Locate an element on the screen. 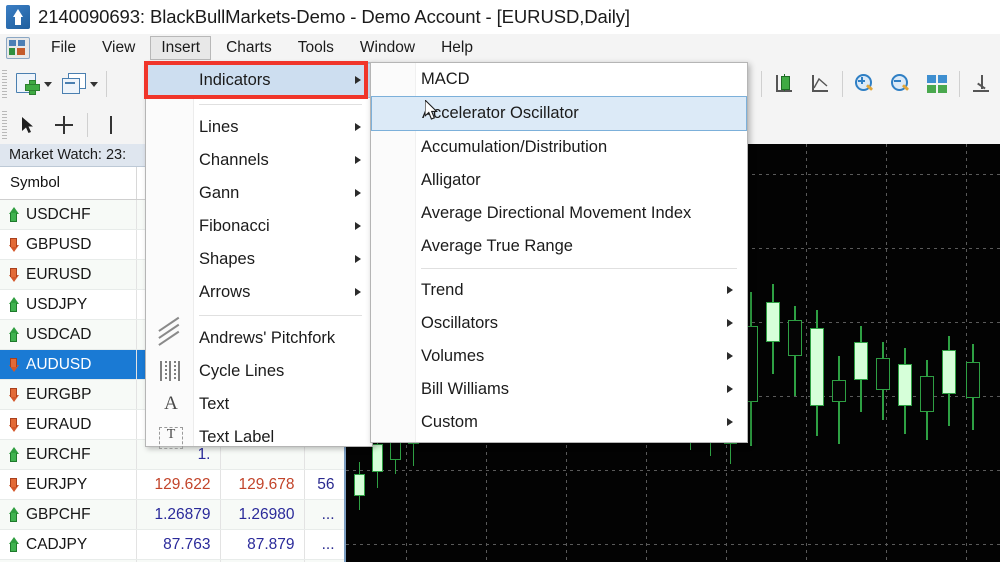 The width and height of the screenshot is (1000, 562). indicator-item-accelerator-oscillator: Accelerator Oscillator is located at coordinates (559, 113).